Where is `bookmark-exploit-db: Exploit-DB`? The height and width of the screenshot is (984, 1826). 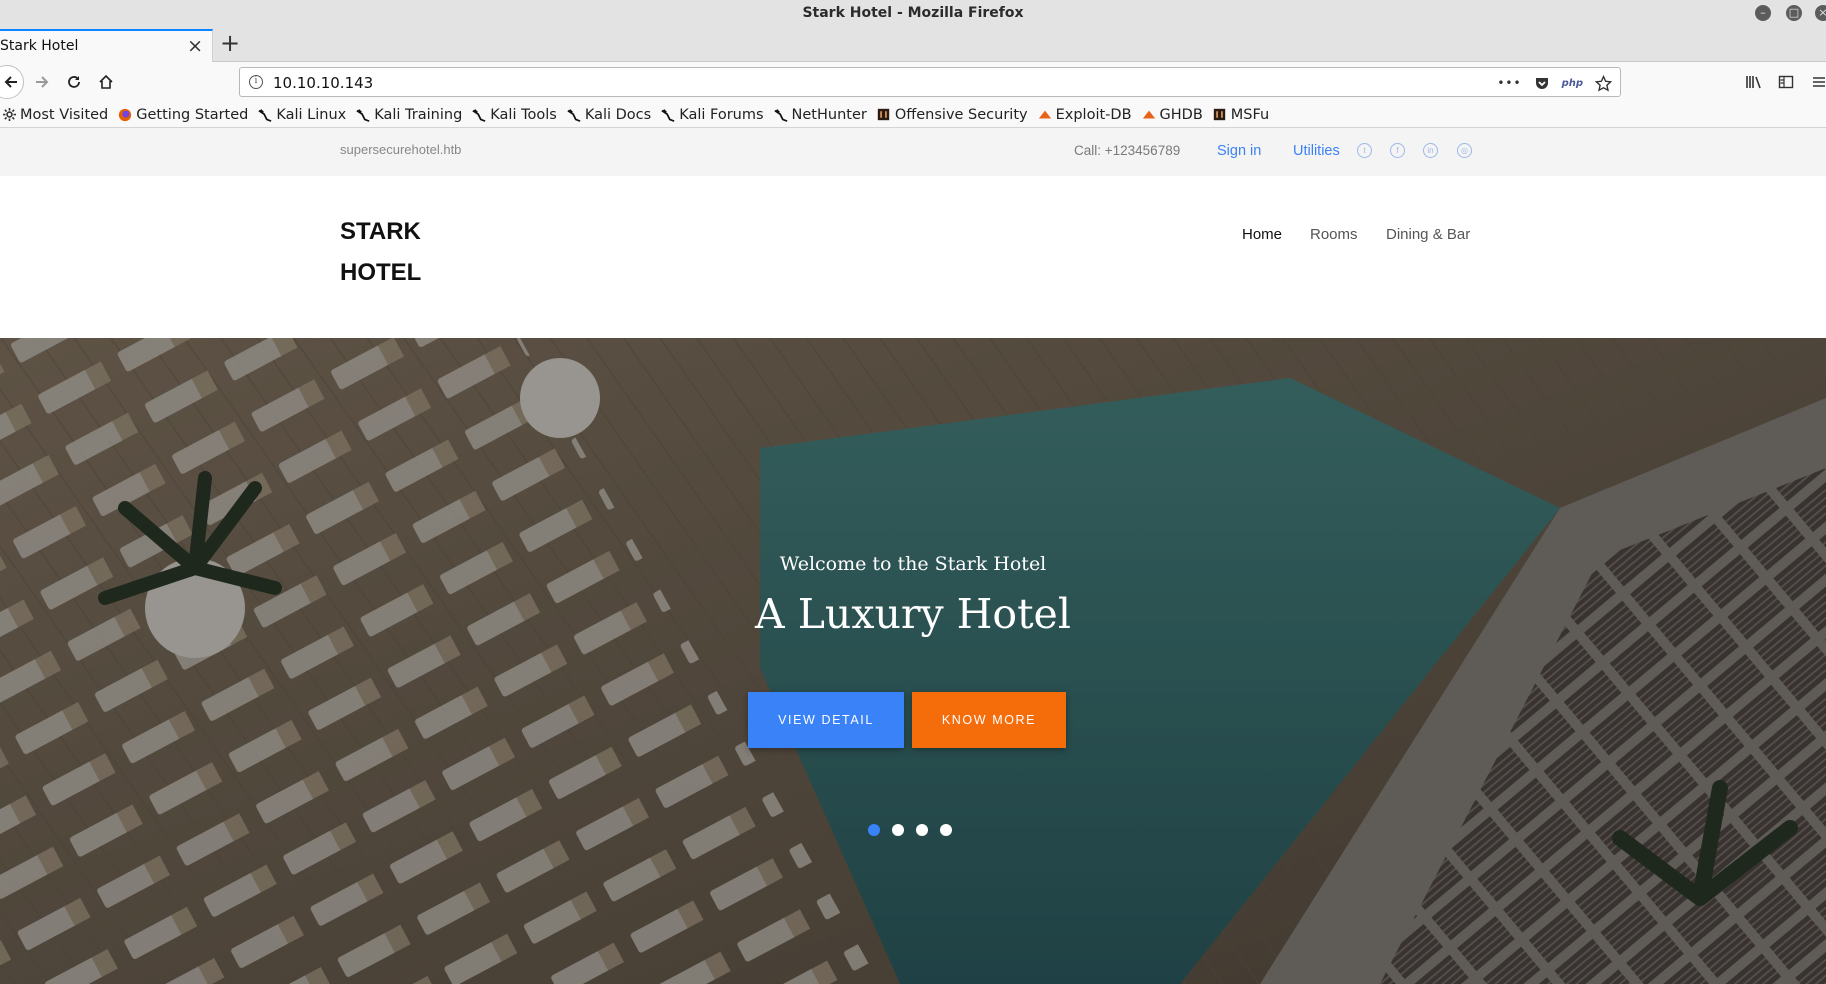 bookmark-exploit-db: Exploit-DB is located at coordinates (1085, 115).